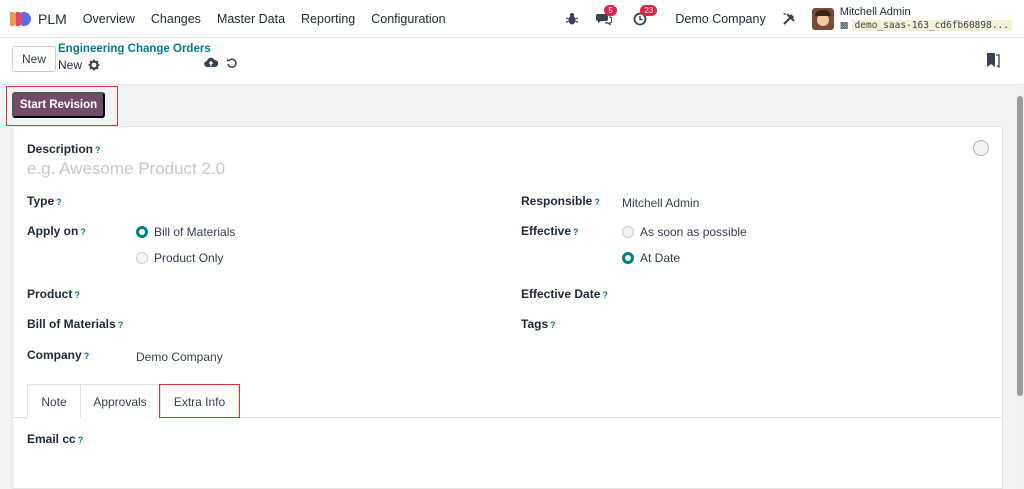 This screenshot has height=489, width=1024. Describe the element at coordinates (649, 10) in the screenshot. I see `activities-badge: 23` at that location.